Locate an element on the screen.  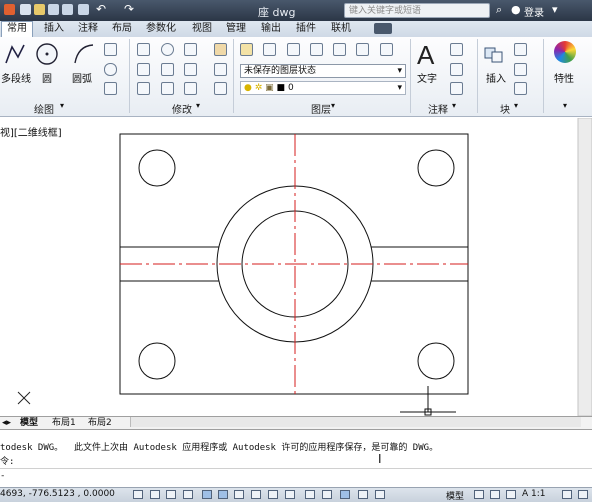
move-icon is located at coordinates (143, 49).